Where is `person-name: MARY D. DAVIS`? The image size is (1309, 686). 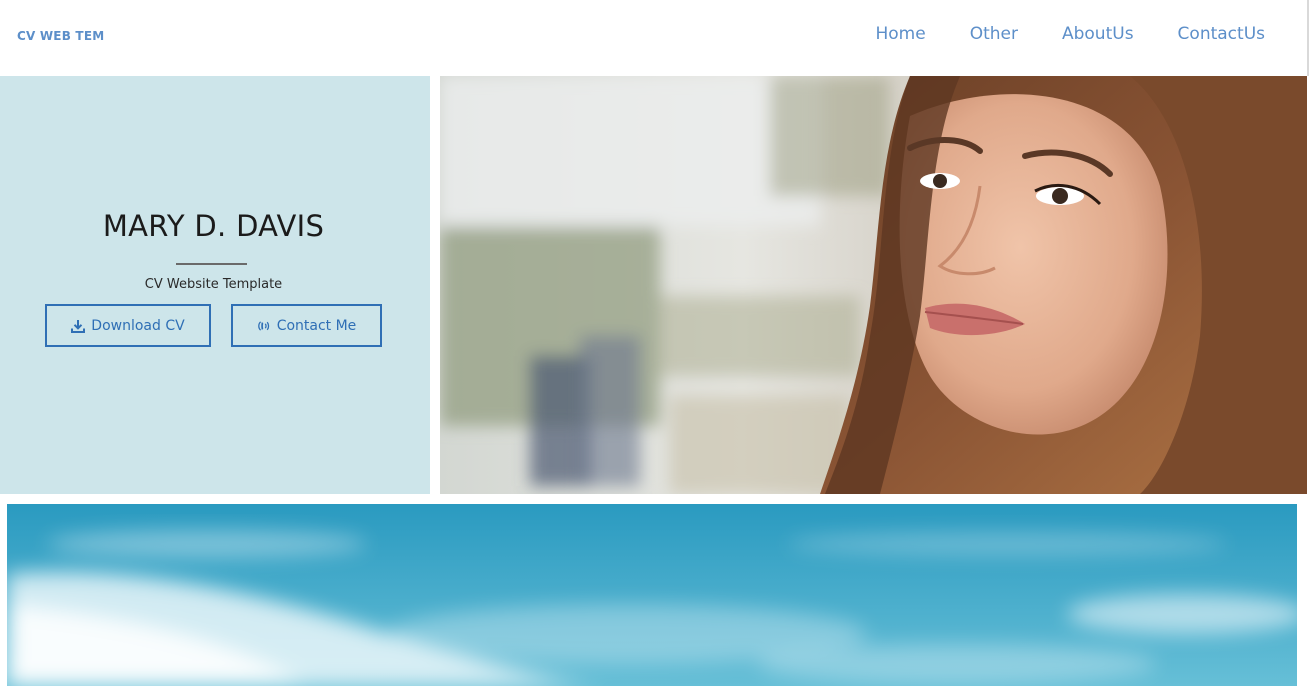
person-name: MARY D. DAVIS is located at coordinates (213, 226).